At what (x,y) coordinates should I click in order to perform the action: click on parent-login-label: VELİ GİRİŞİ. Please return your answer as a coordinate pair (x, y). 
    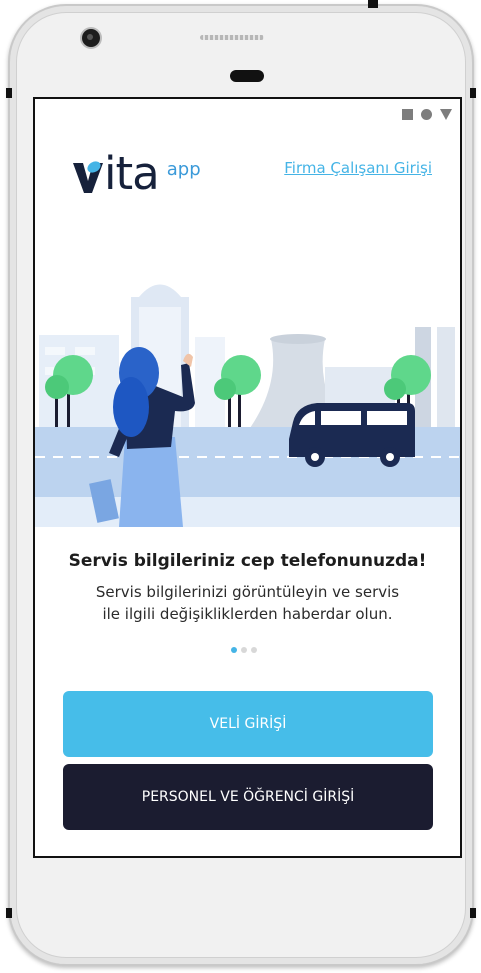
    Looking at the image, I should click on (248, 724).